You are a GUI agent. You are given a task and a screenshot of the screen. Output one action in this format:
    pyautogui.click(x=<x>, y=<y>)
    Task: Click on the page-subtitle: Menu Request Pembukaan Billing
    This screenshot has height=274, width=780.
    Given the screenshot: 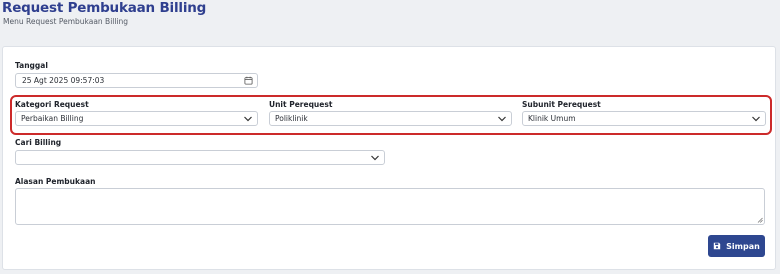 What is the action you would take?
    pyautogui.click(x=66, y=21)
    